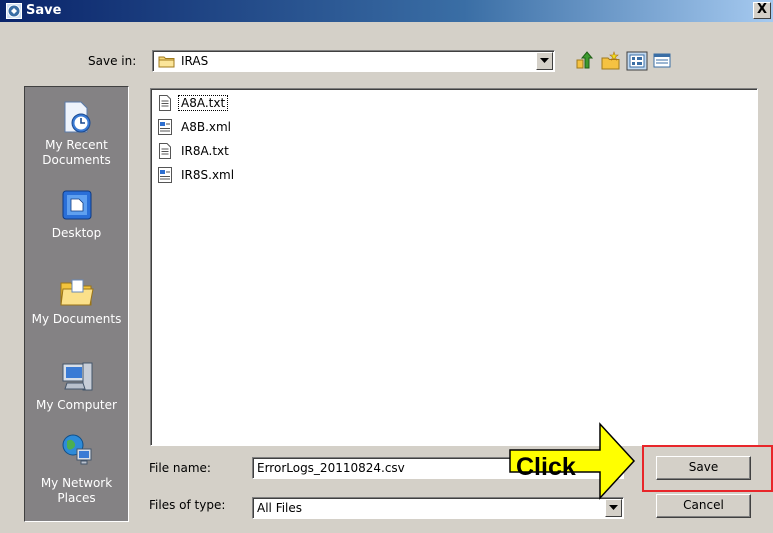  Describe the element at coordinates (112, 61) in the screenshot. I see `save-in-label: Save in:` at that location.